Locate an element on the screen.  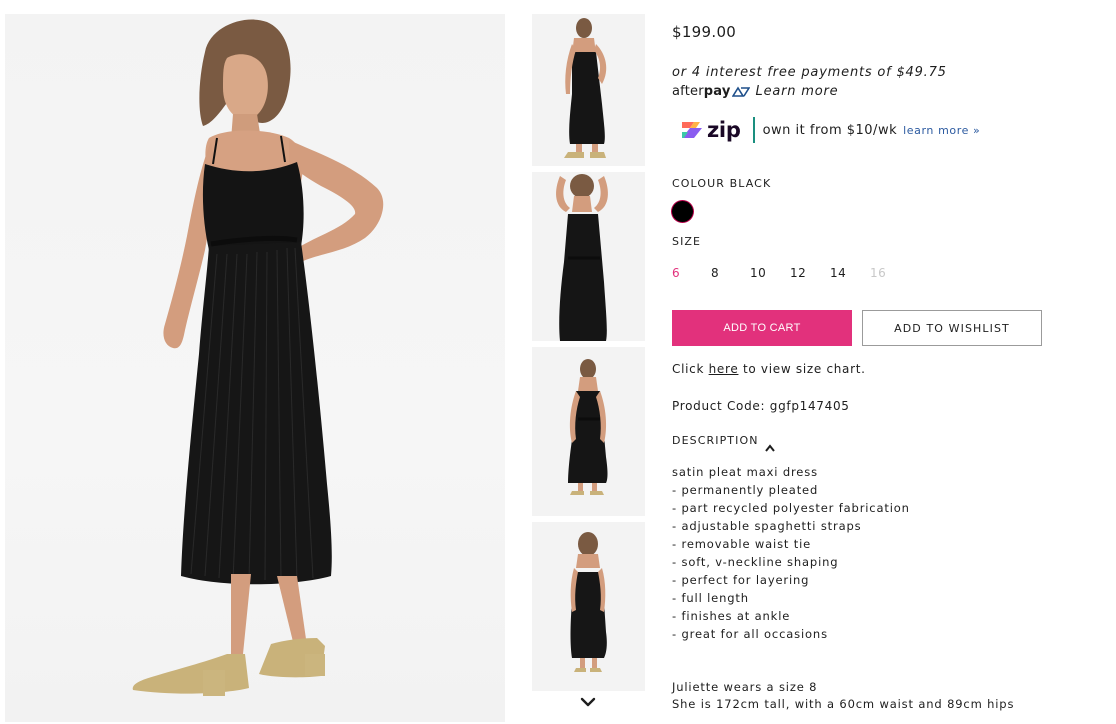
size-option-16: 16 is located at coordinates (878, 273).